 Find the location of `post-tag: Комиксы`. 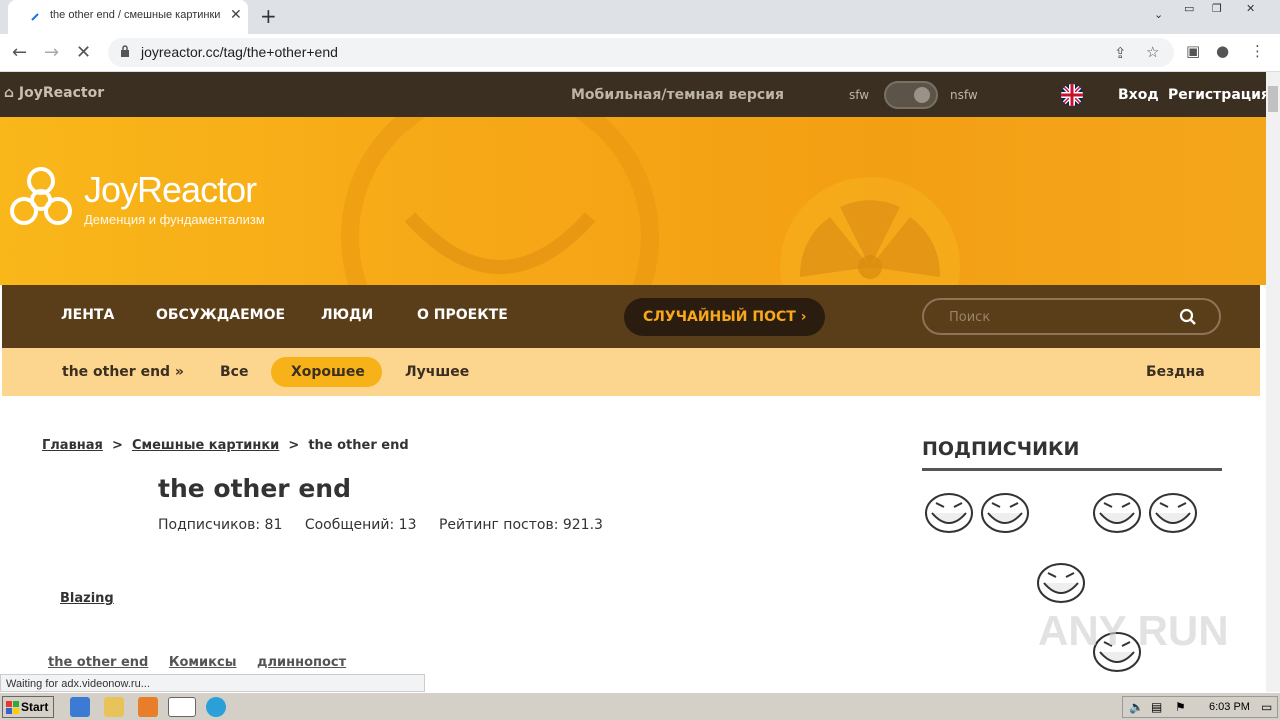

post-tag: Комиксы is located at coordinates (203, 662).